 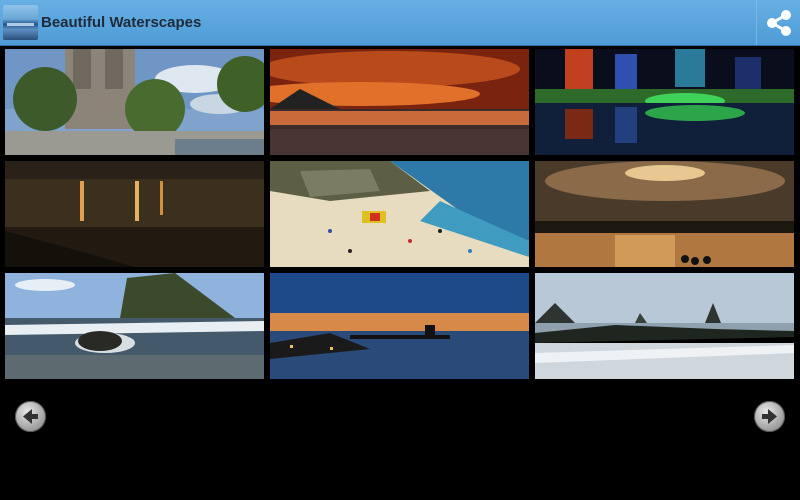 What do you see at coordinates (134, 326) in the screenshot?
I see `gallery-tile-rocky-coast` at bounding box center [134, 326].